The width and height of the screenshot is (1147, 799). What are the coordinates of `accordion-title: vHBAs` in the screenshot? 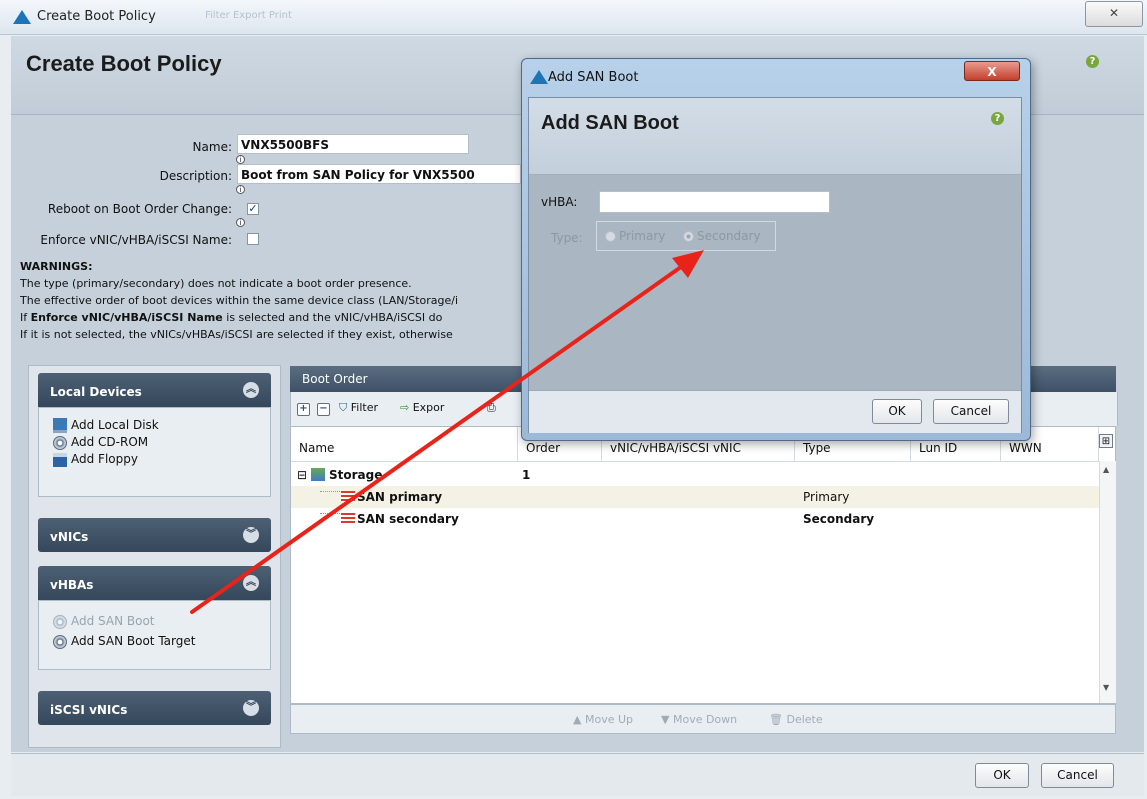 It's located at (72, 585).